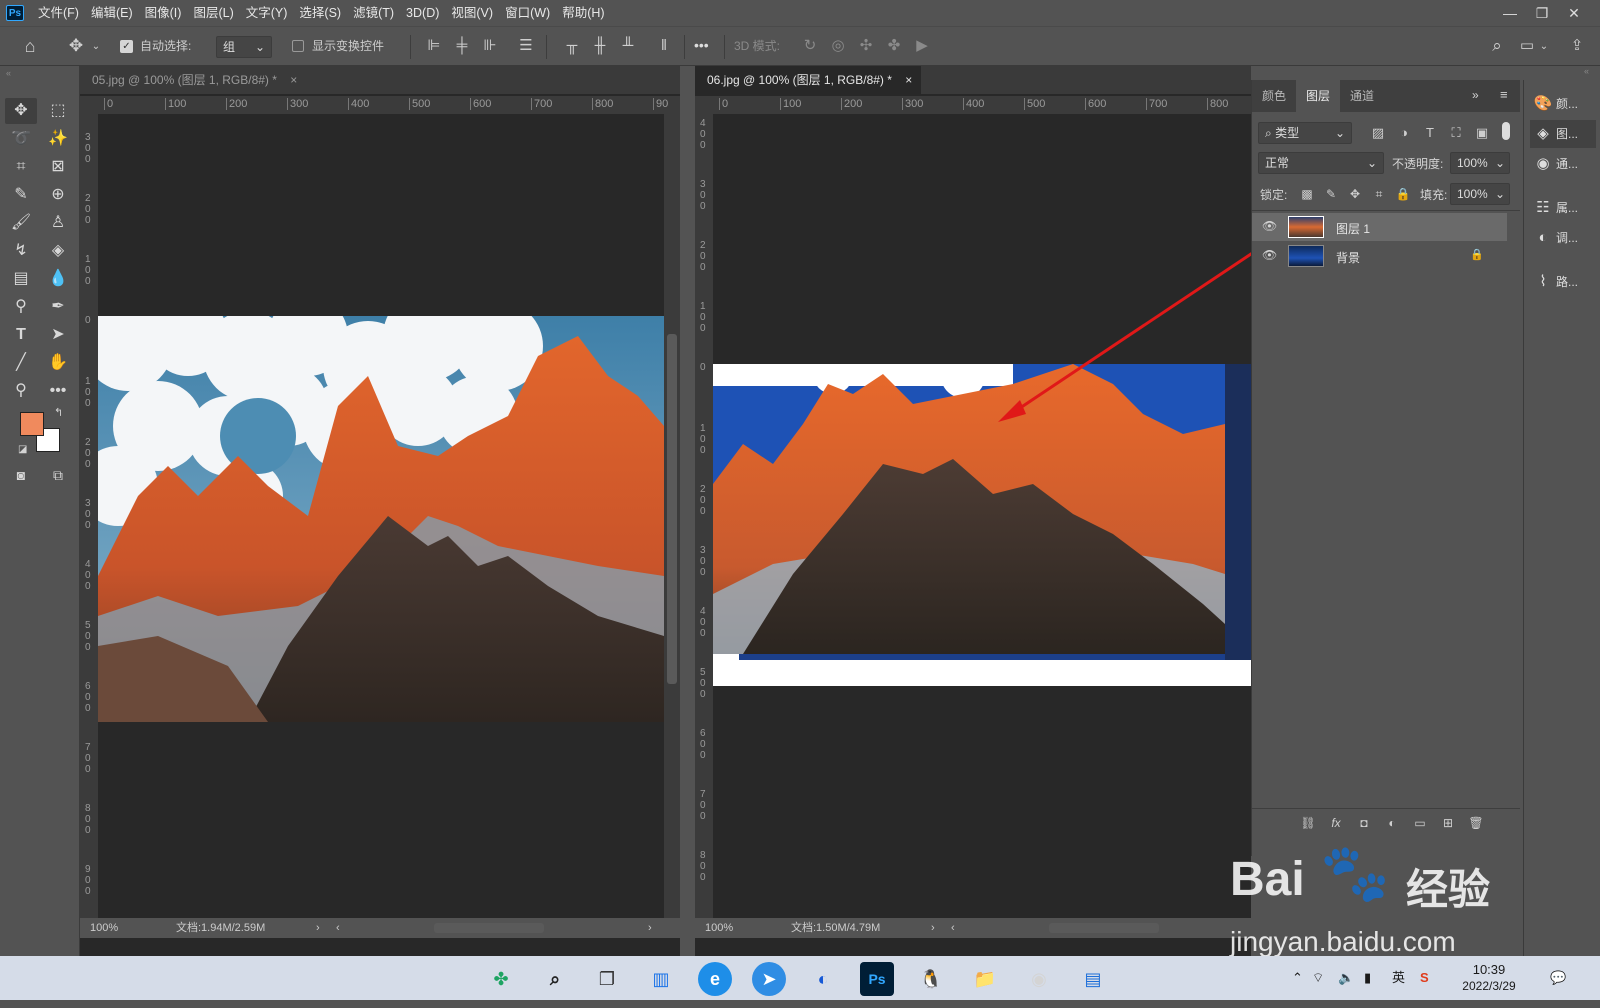  What do you see at coordinates (293, 80) in the screenshot?
I see `close-tab-icon: ×` at bounding box center [293, 80].